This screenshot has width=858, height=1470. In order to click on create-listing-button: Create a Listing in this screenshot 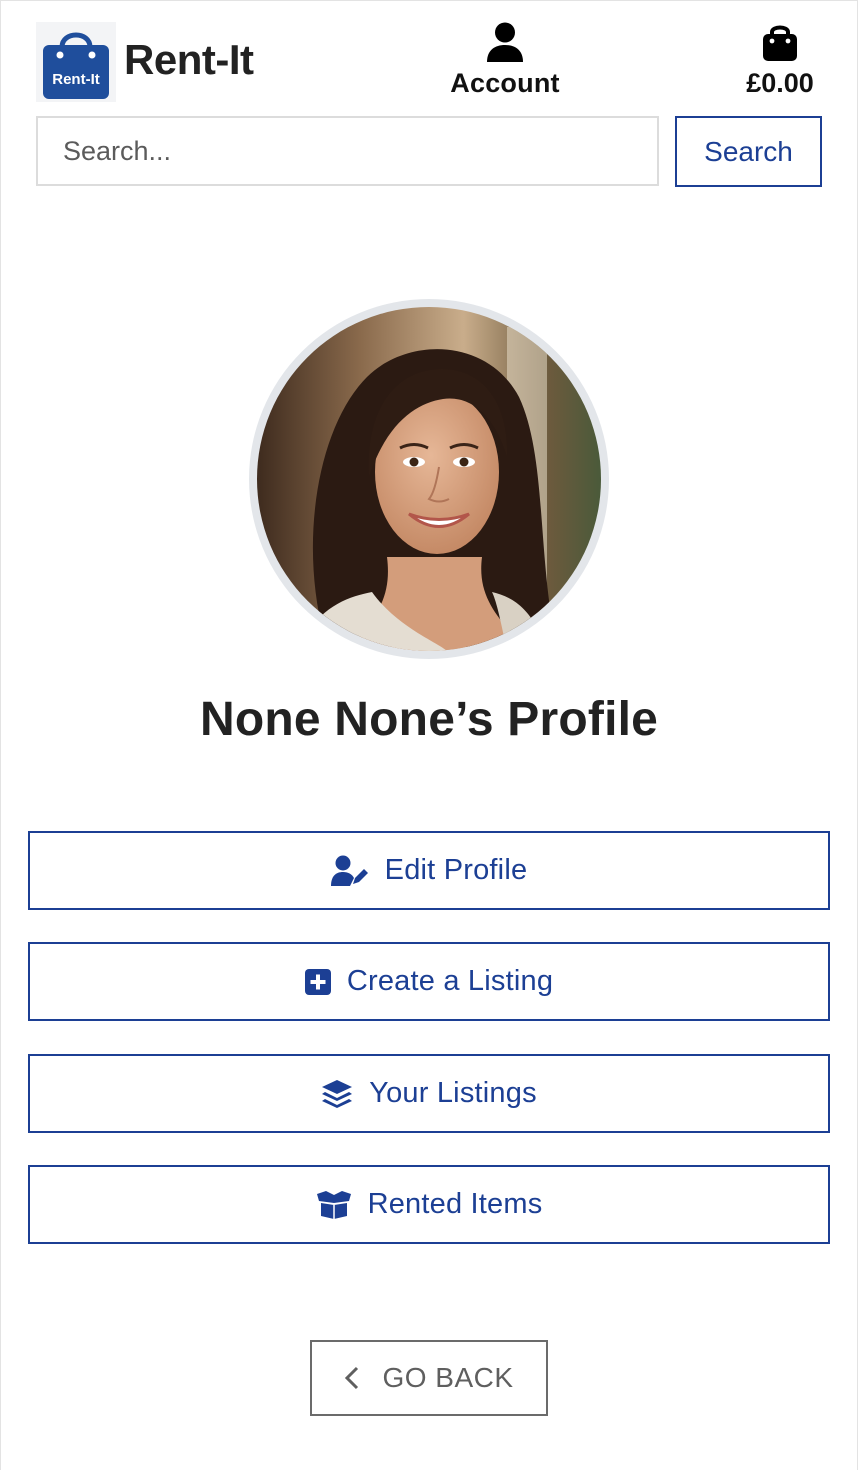, I will do `click(429, 981)`.